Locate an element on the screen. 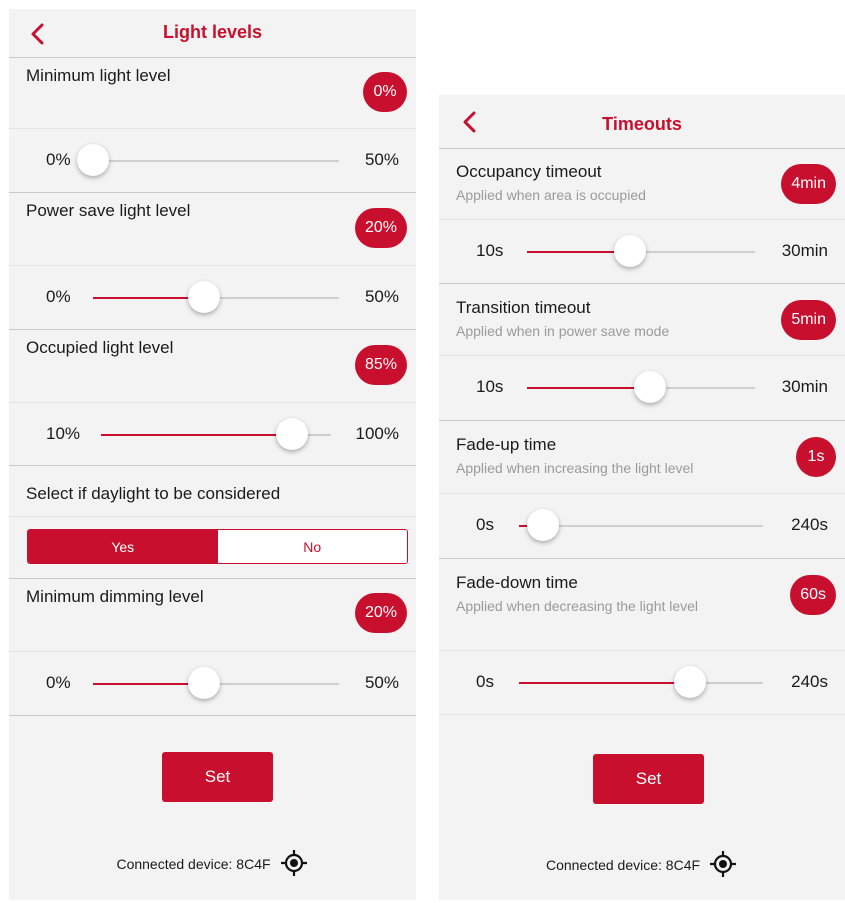  fade-up-slider-row: 0s 240s is located at coordinates (642, 525).